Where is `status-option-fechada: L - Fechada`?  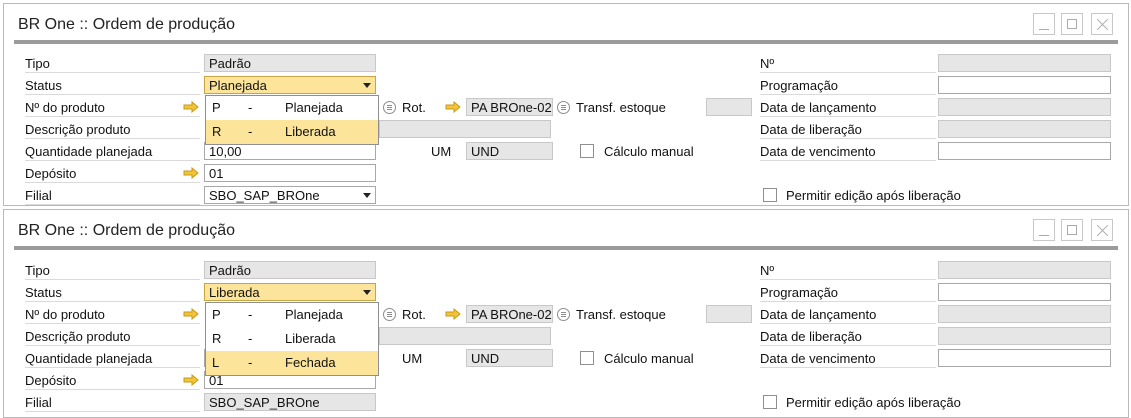 status-option-fechada: L - Fechada is located at coordinates (292, 363).